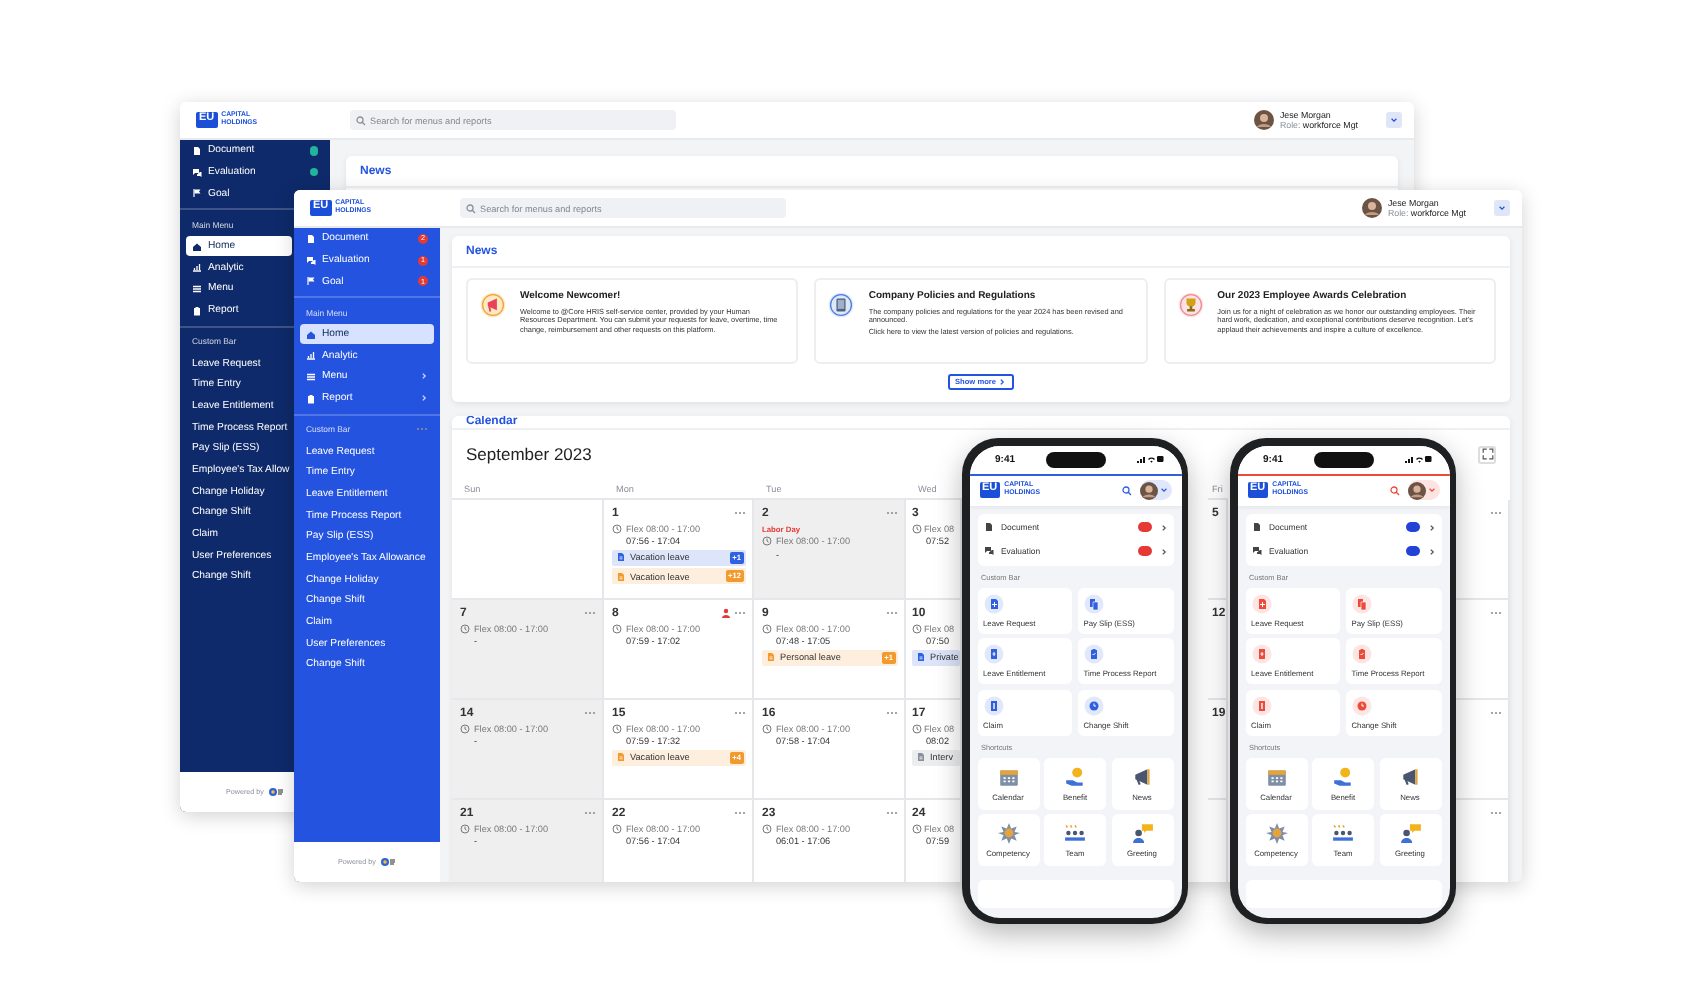 Image resolution: width=1702 pixels, height=986 pixels. What do you see at coordinates (841, 305) in the screenshot?
I see `tablet-icon` at bounding box center [841, 305].